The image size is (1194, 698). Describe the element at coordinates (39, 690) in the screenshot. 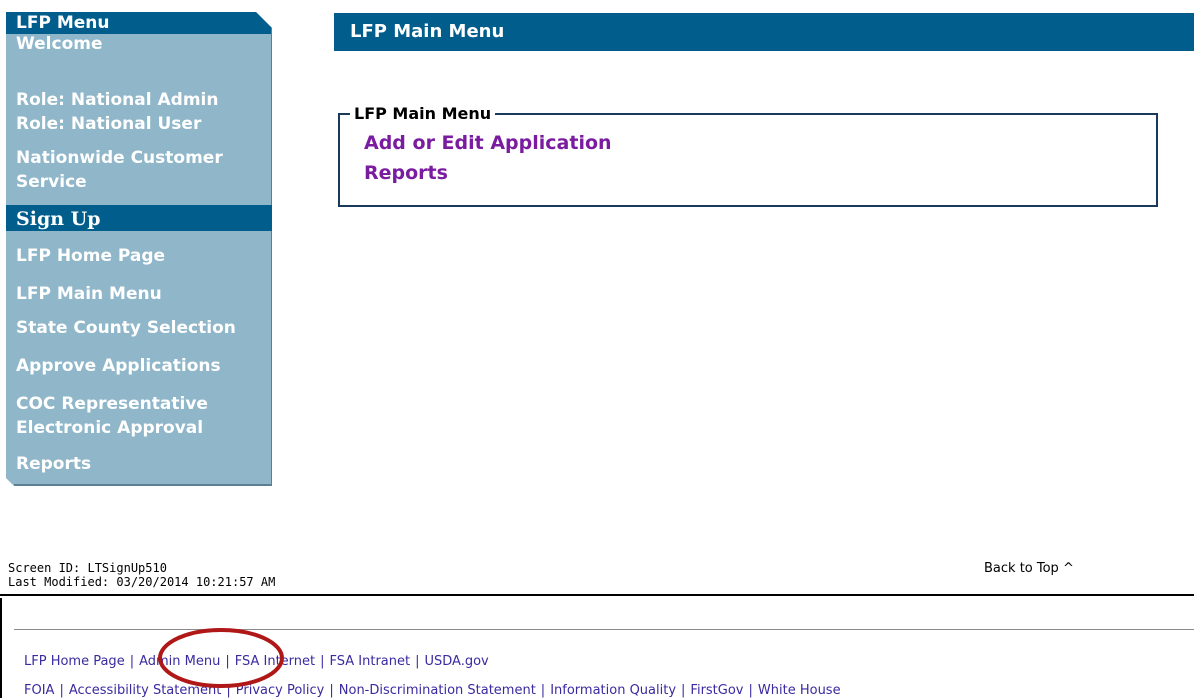

I see `footer-link-foia: FOIA` at that location.